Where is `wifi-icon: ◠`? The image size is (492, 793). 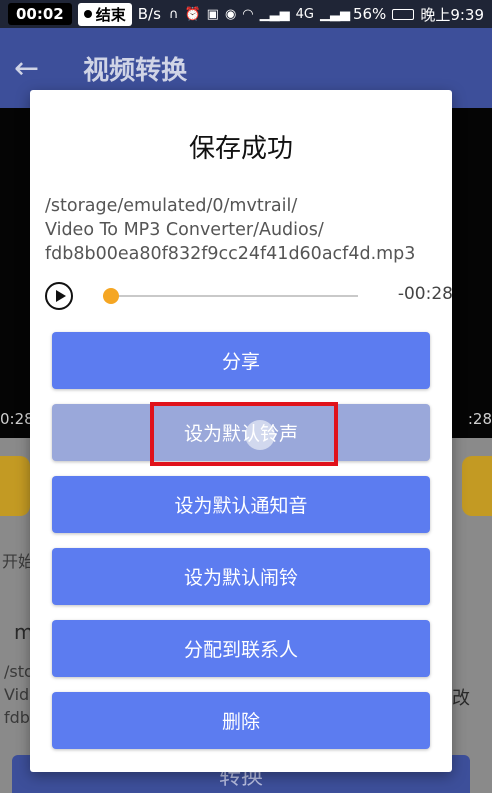 wifi-icon: ◠ is located at coordinates (248, 14).